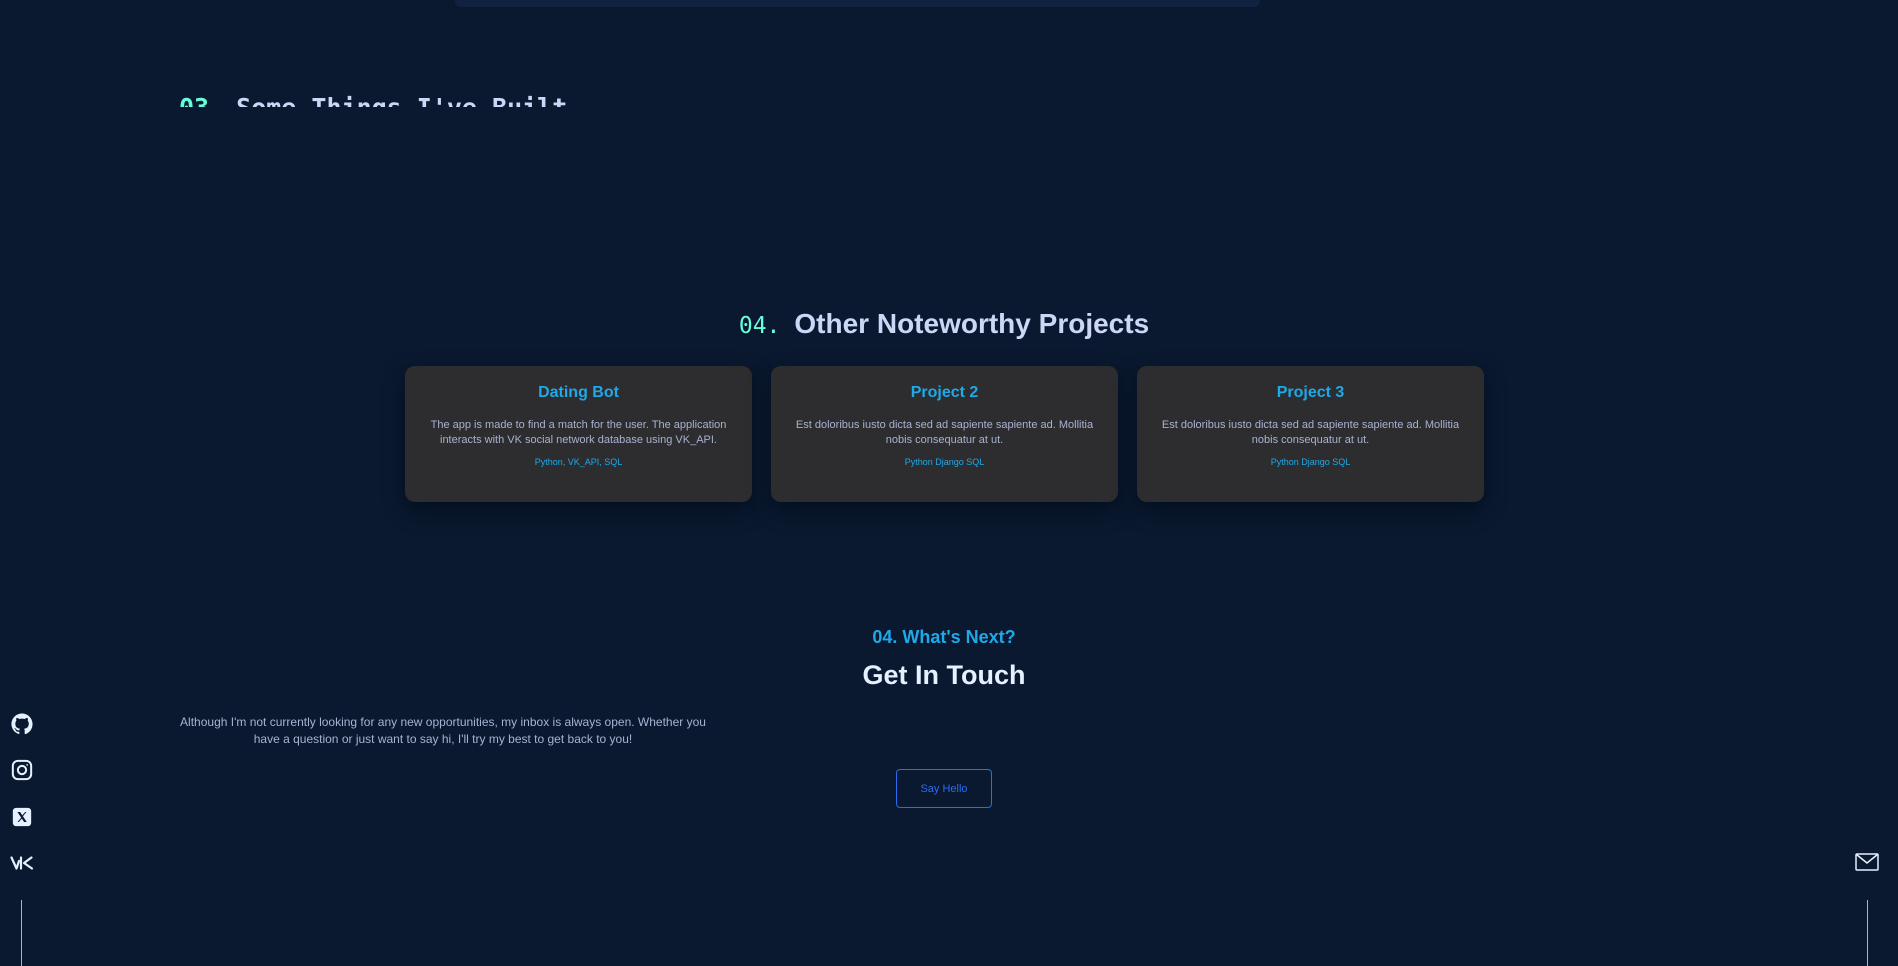 The image size is (1898, 966). What do you see at coordinates (944, 788) in the screenshot?
I see `say-hello-button: Say Hello` at bounding box center [944, 788].